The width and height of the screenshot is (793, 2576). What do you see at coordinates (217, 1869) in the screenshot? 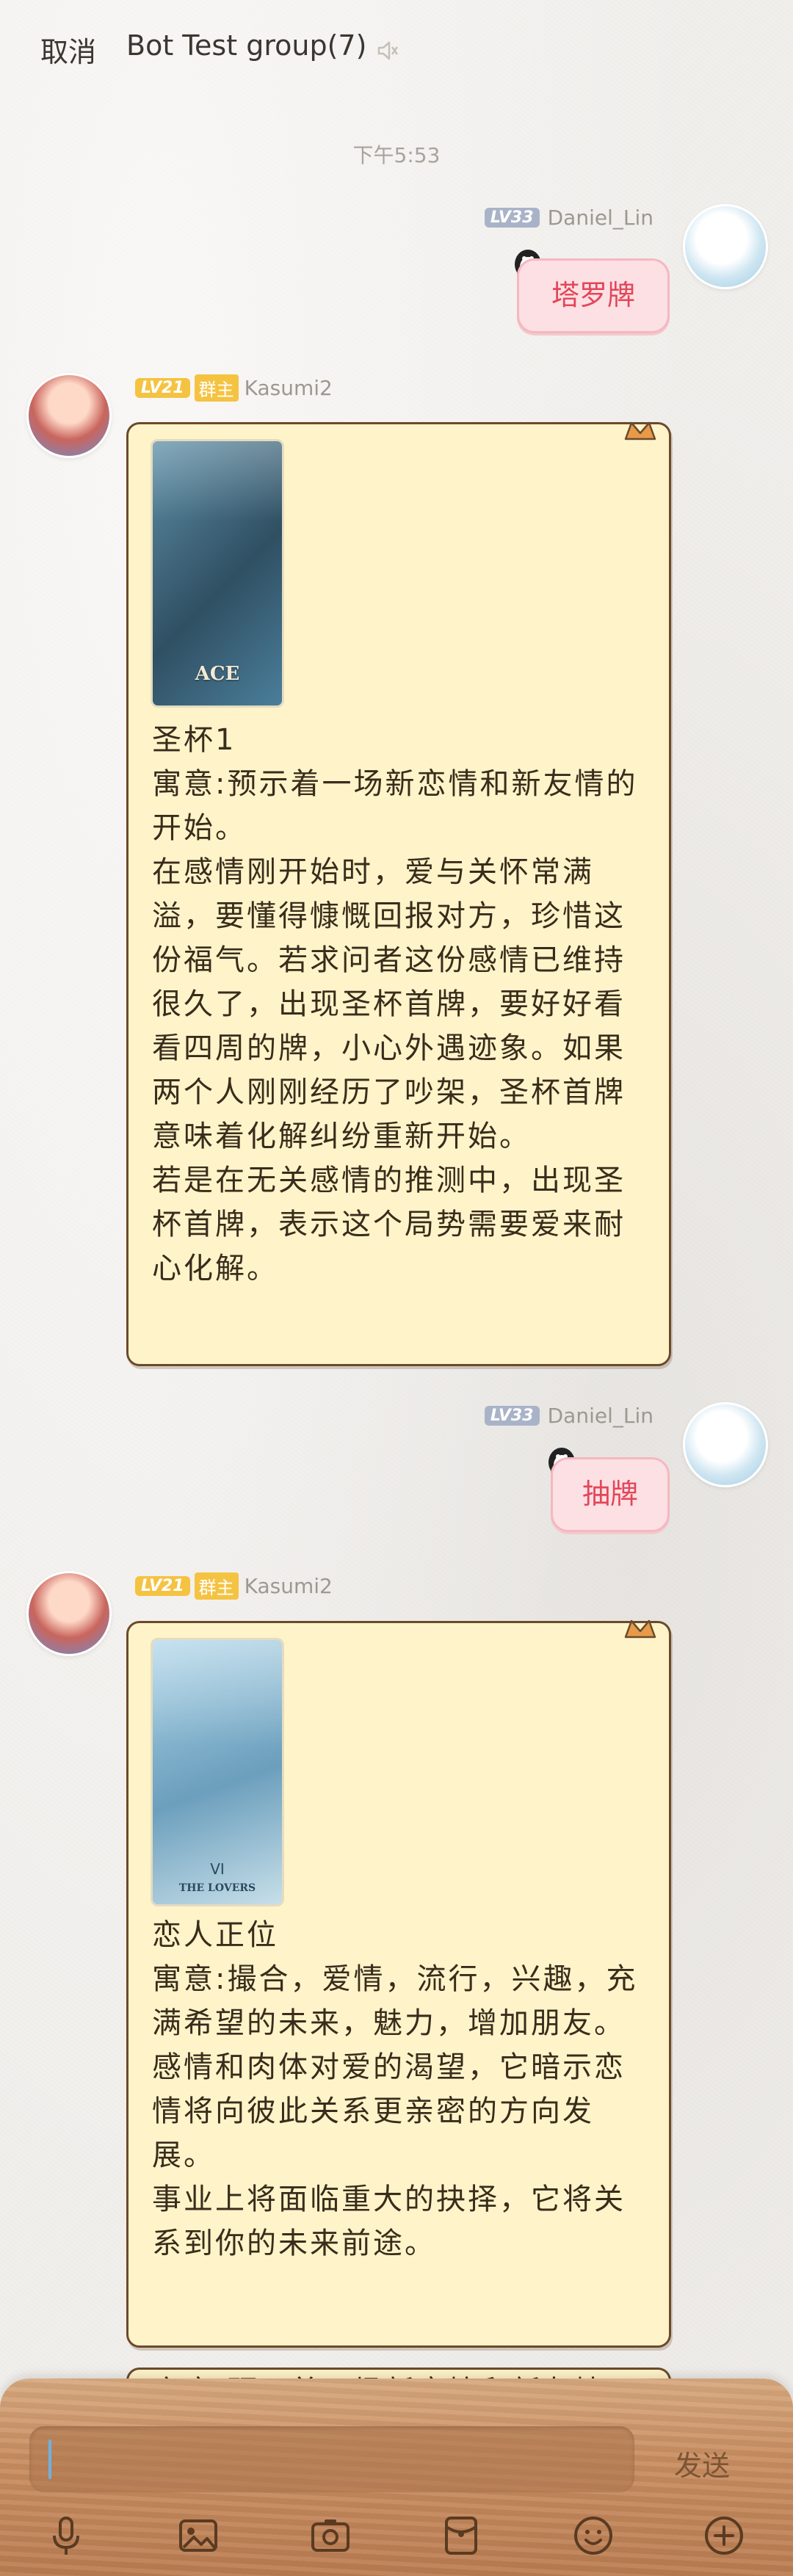
I see `tarot-card-number: VI` at bounding box center [217, 1869].